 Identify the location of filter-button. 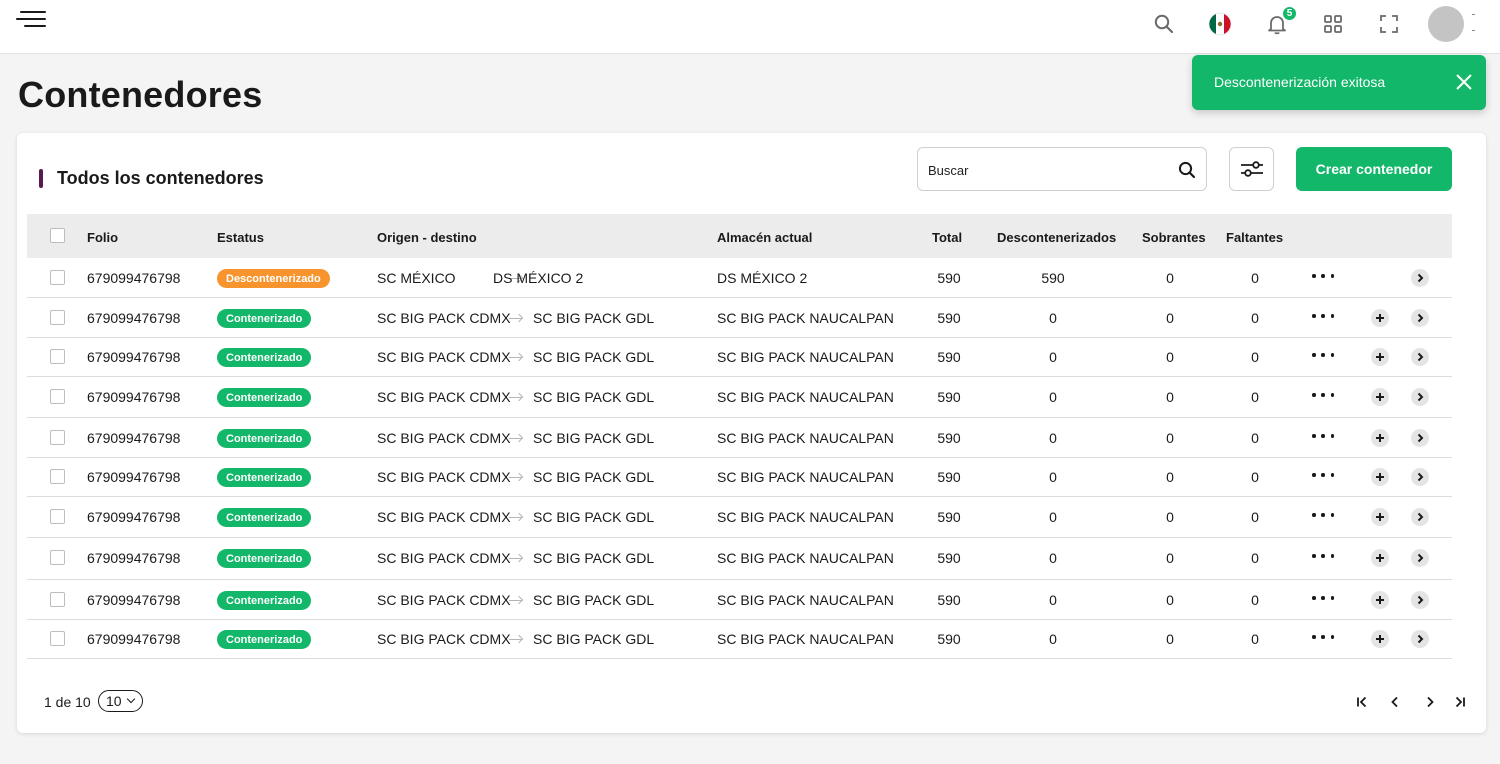
(1251, 169).